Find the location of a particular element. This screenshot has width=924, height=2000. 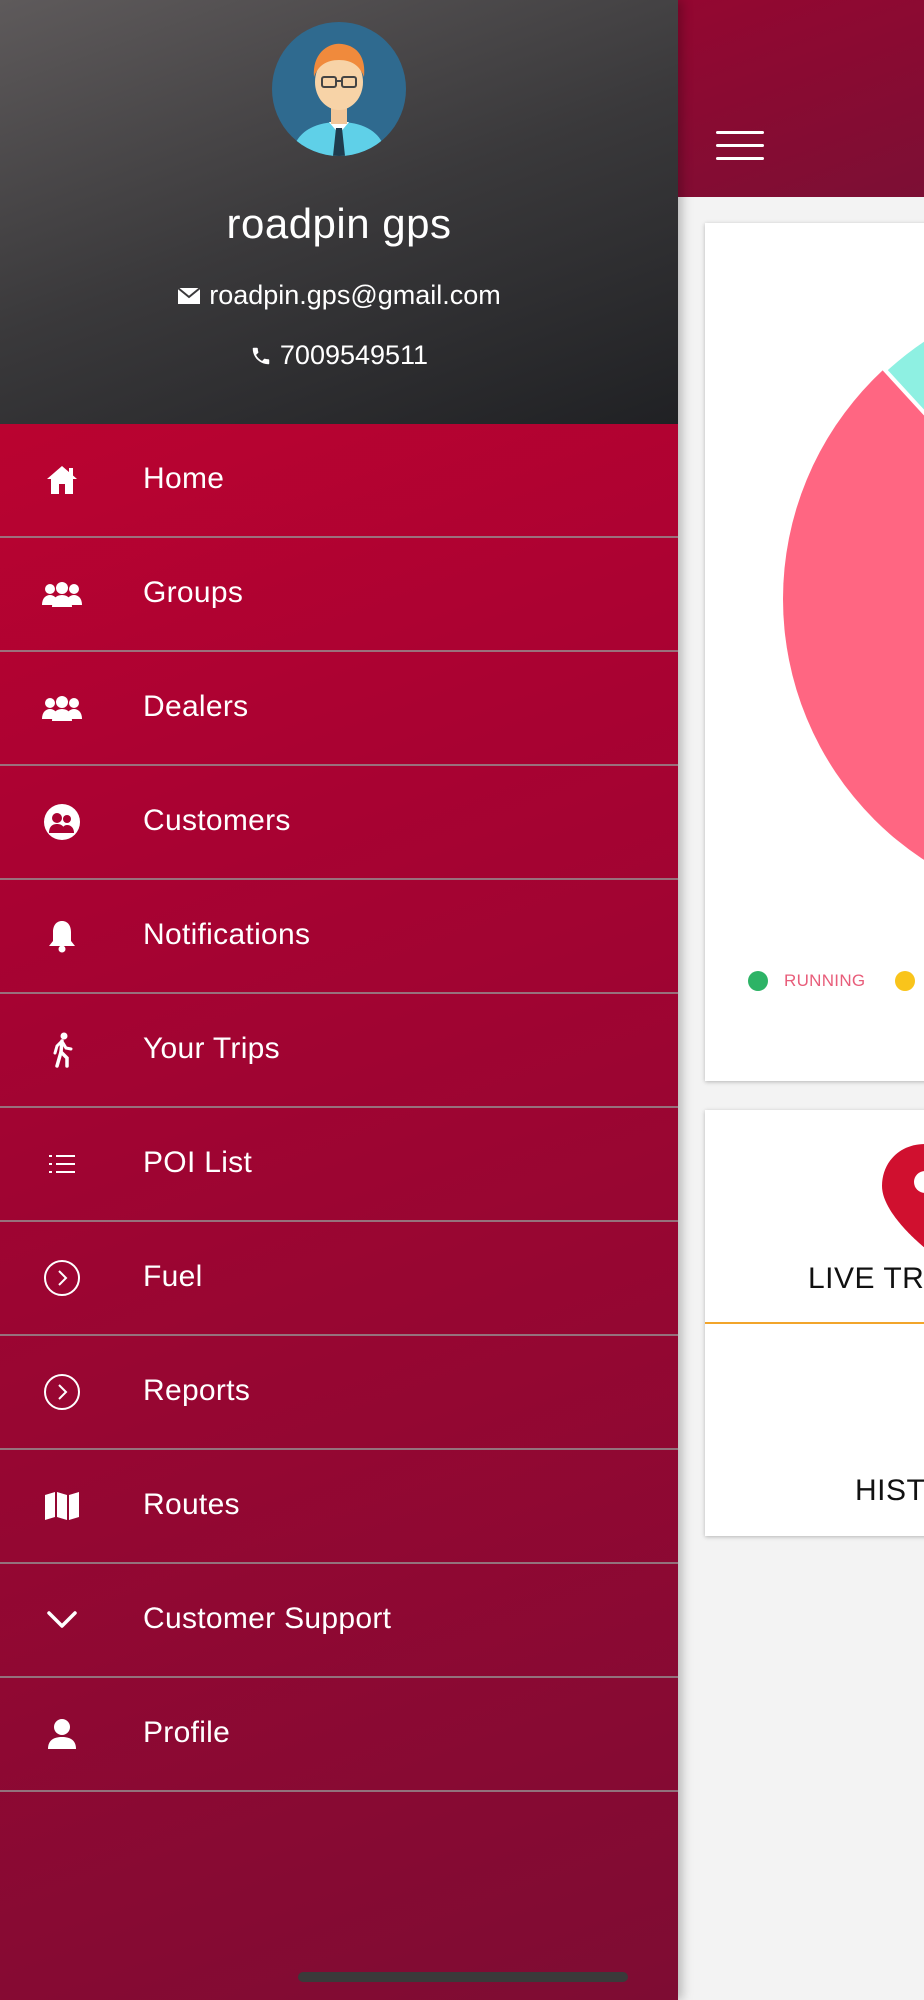

user-name: roadpin gps is located at coordinates (339, 223).